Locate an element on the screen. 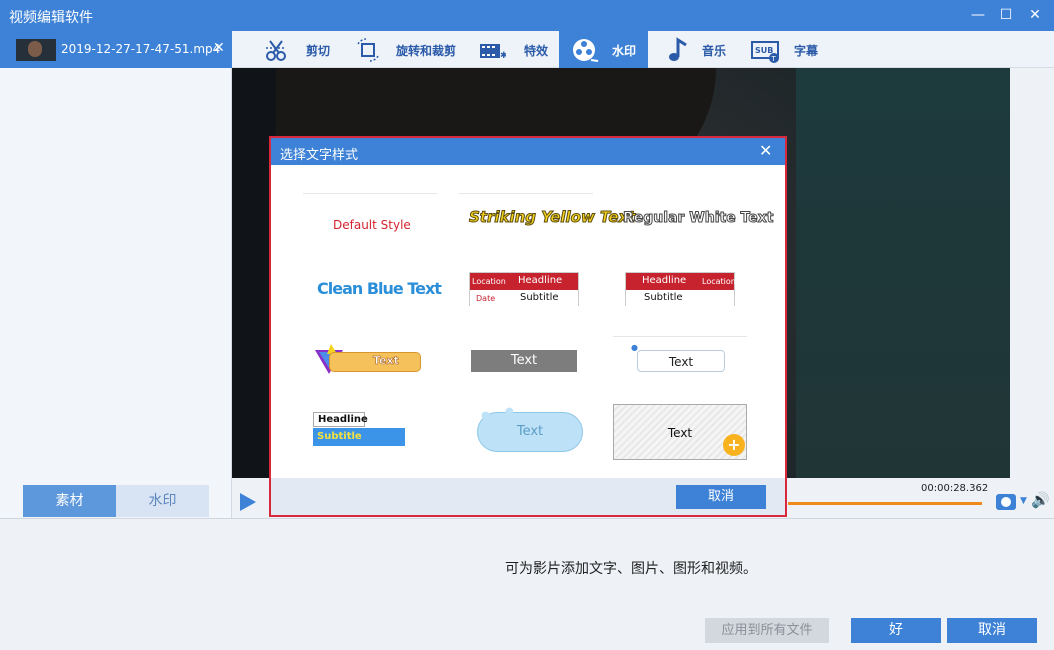 Image resolution: width=1054 pixels, height=650 pixels. style-bubble-box: ● Text is located at coordinates (680, 362).